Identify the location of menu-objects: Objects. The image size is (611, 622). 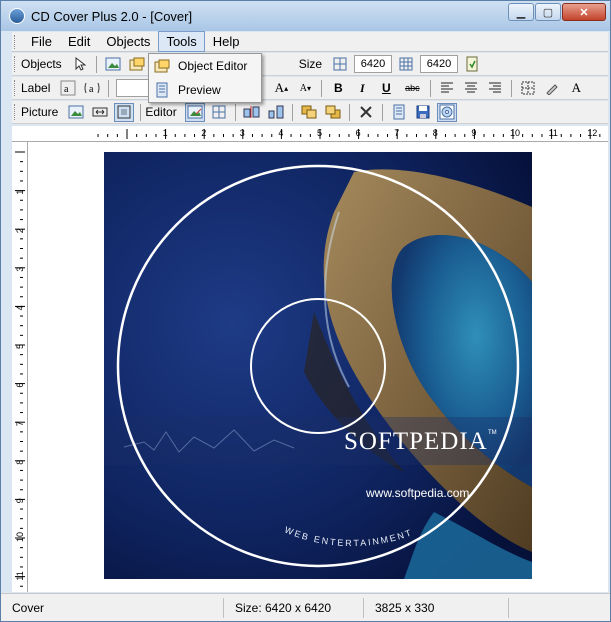
(128, 41).